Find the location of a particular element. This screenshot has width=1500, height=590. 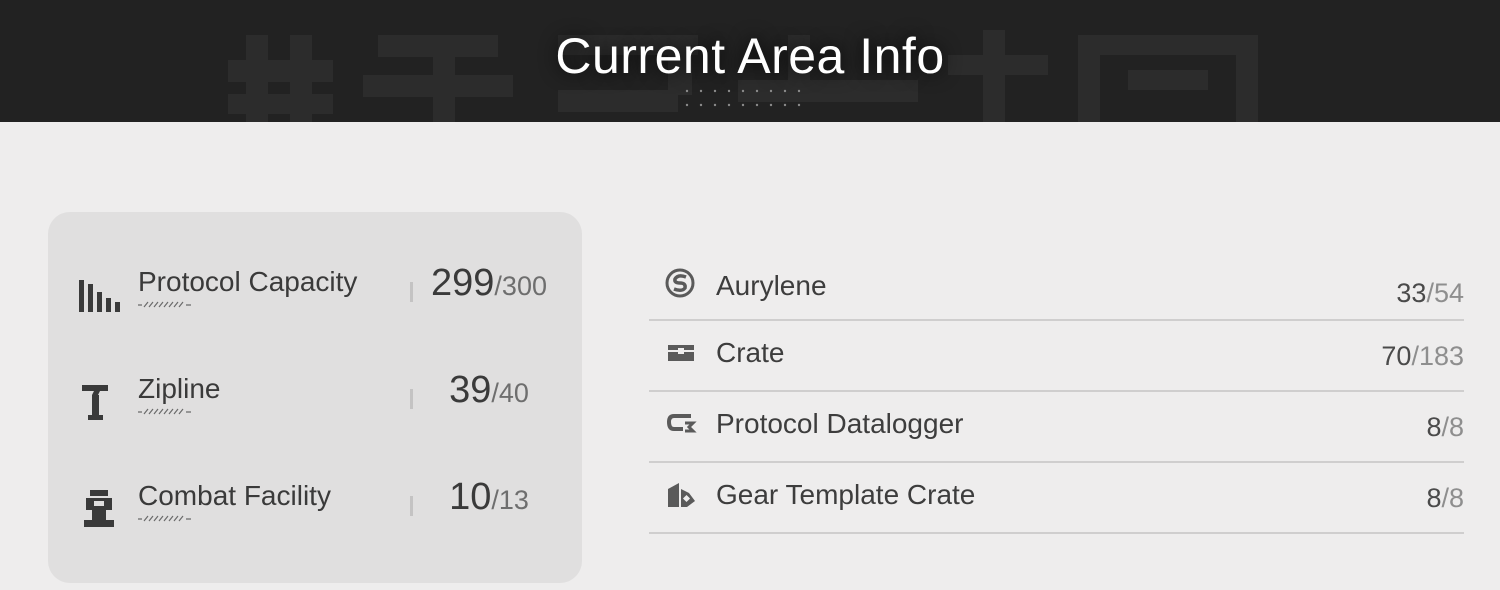

resource-max: /183 is located at coordinates (1437, 356).